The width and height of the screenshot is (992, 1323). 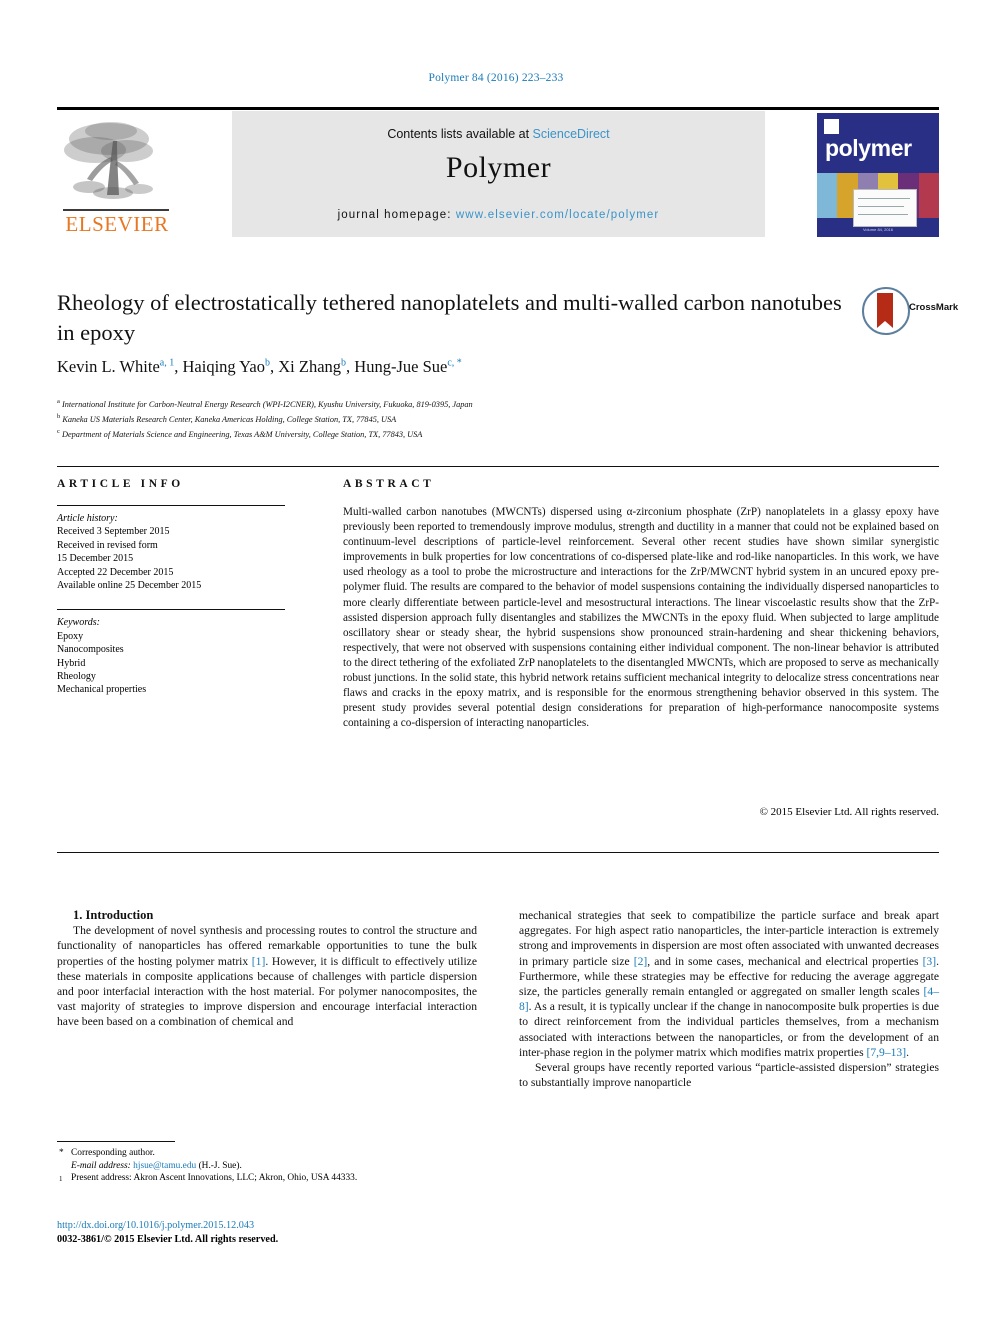 I want to click on crossmark-badge: CrossMark, so click(x=910, y=312).